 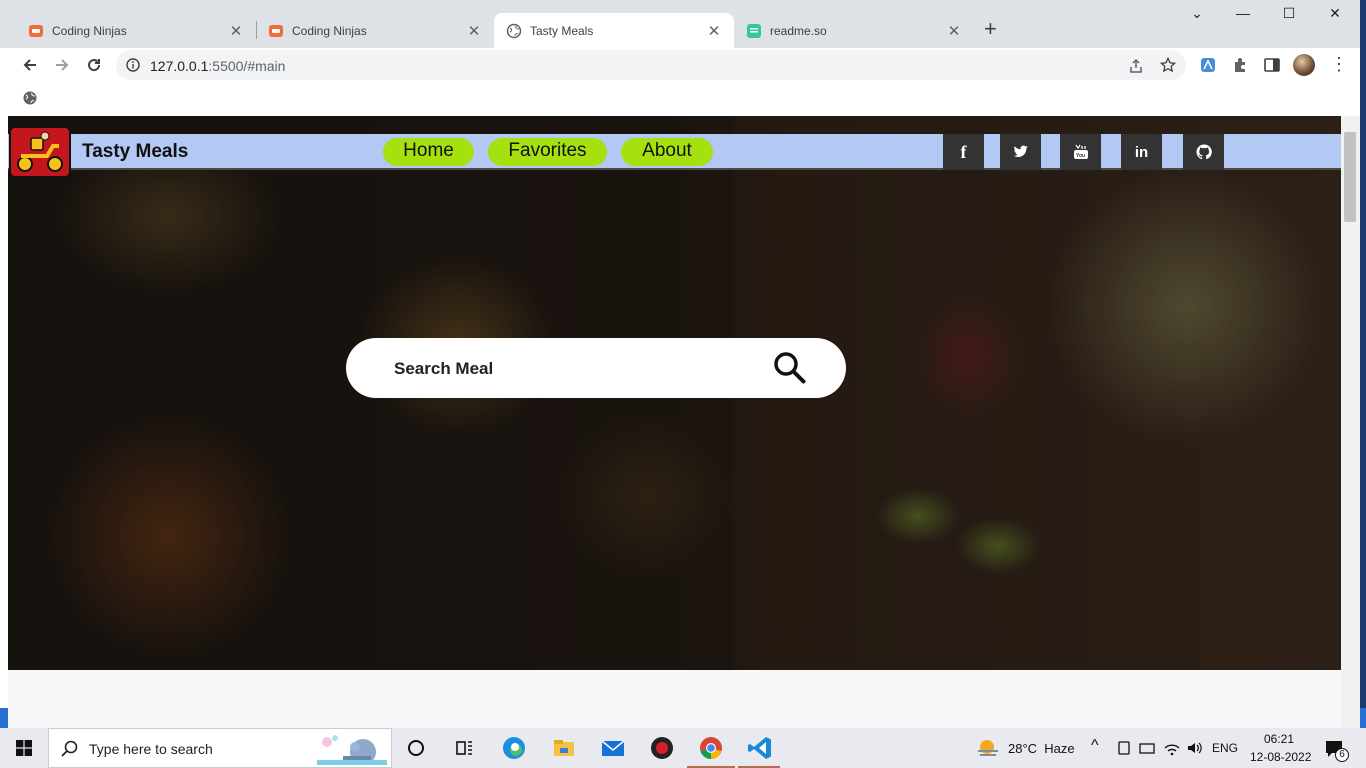 What do you see at coordinates (680, 99) in the screenshot?
I see `bookmarks-bar` at bounding box center [680, 99].